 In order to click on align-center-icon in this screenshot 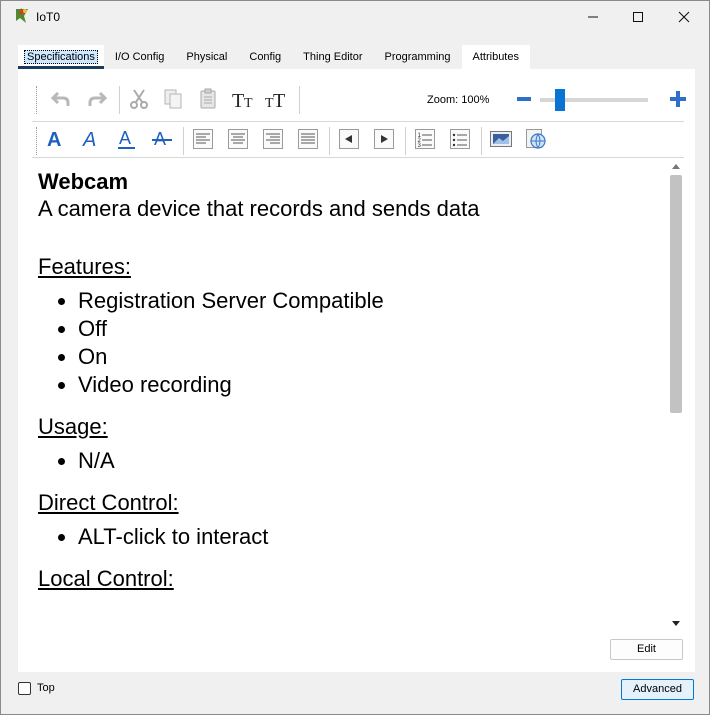, I will do `click(238, 139)`.